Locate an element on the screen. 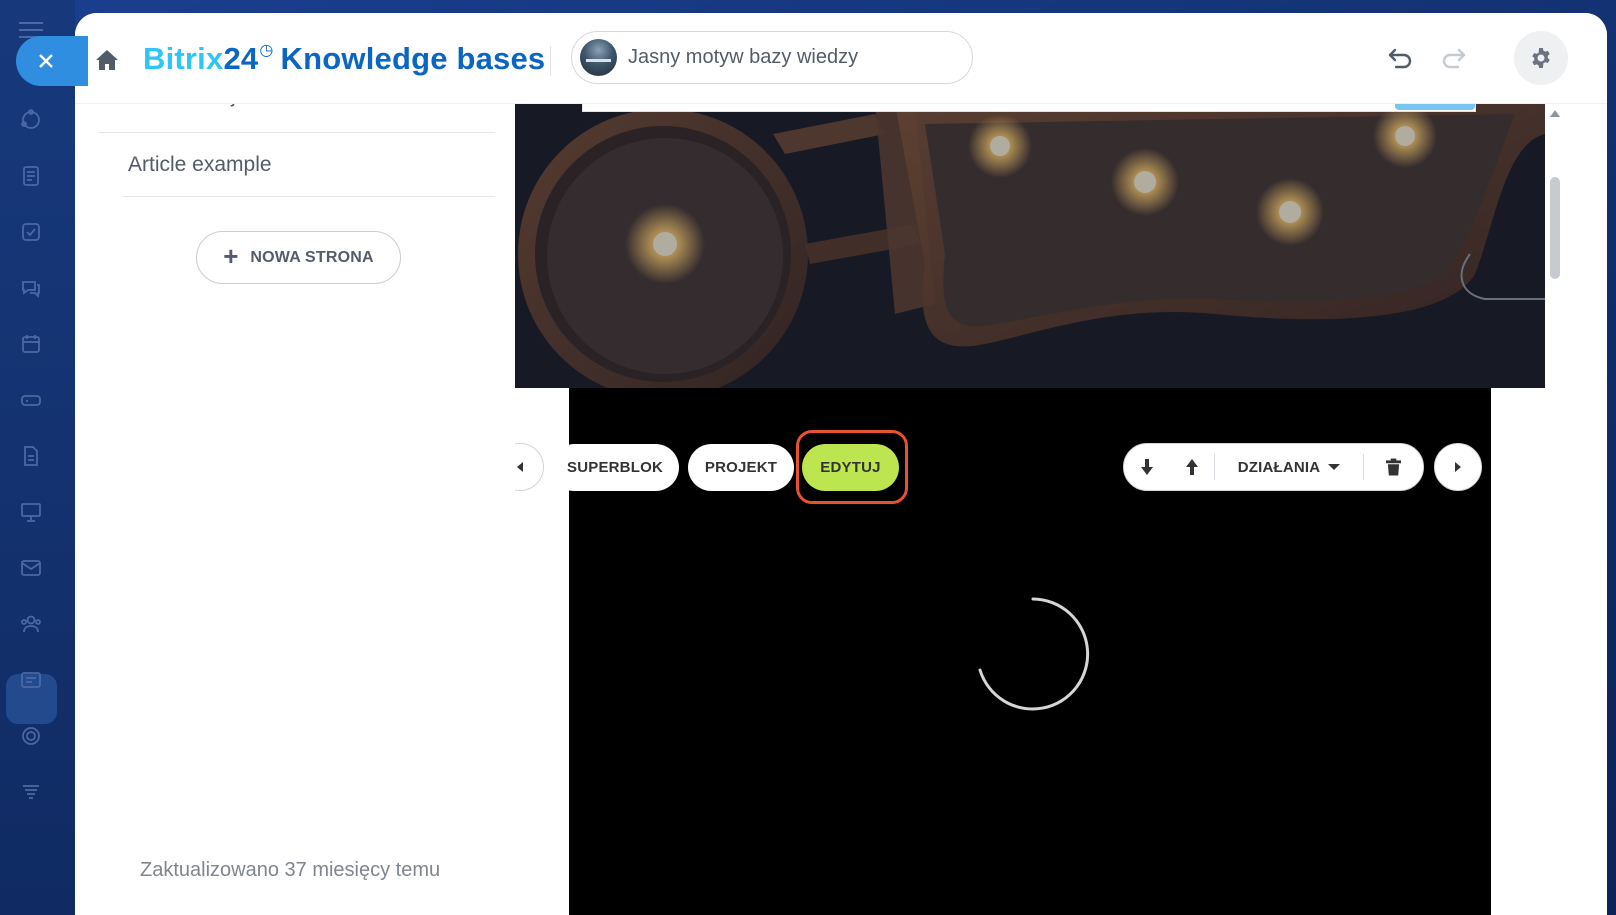  top-block-button-edge is located at coordinates (1435, 107).